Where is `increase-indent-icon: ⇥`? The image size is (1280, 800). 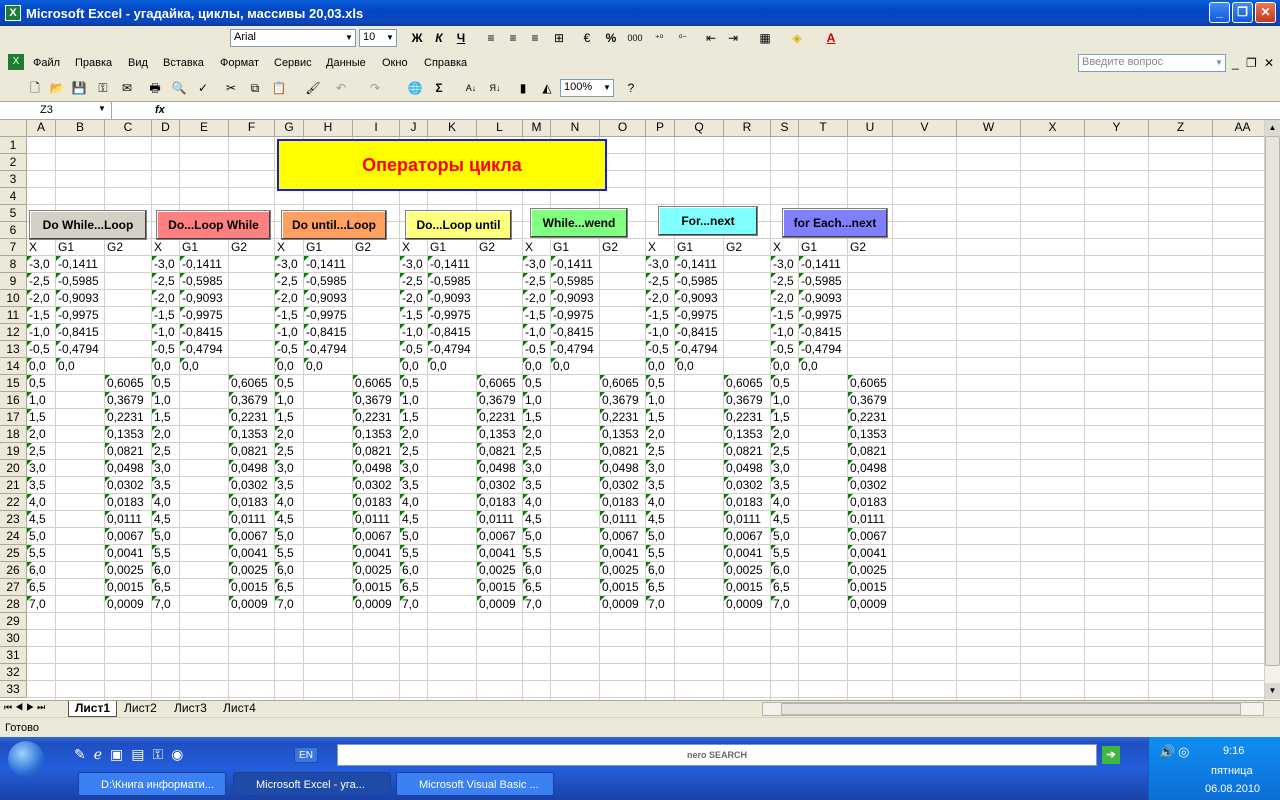 increase-indent-icon: ⇥ is located at coordinates (733, 38).